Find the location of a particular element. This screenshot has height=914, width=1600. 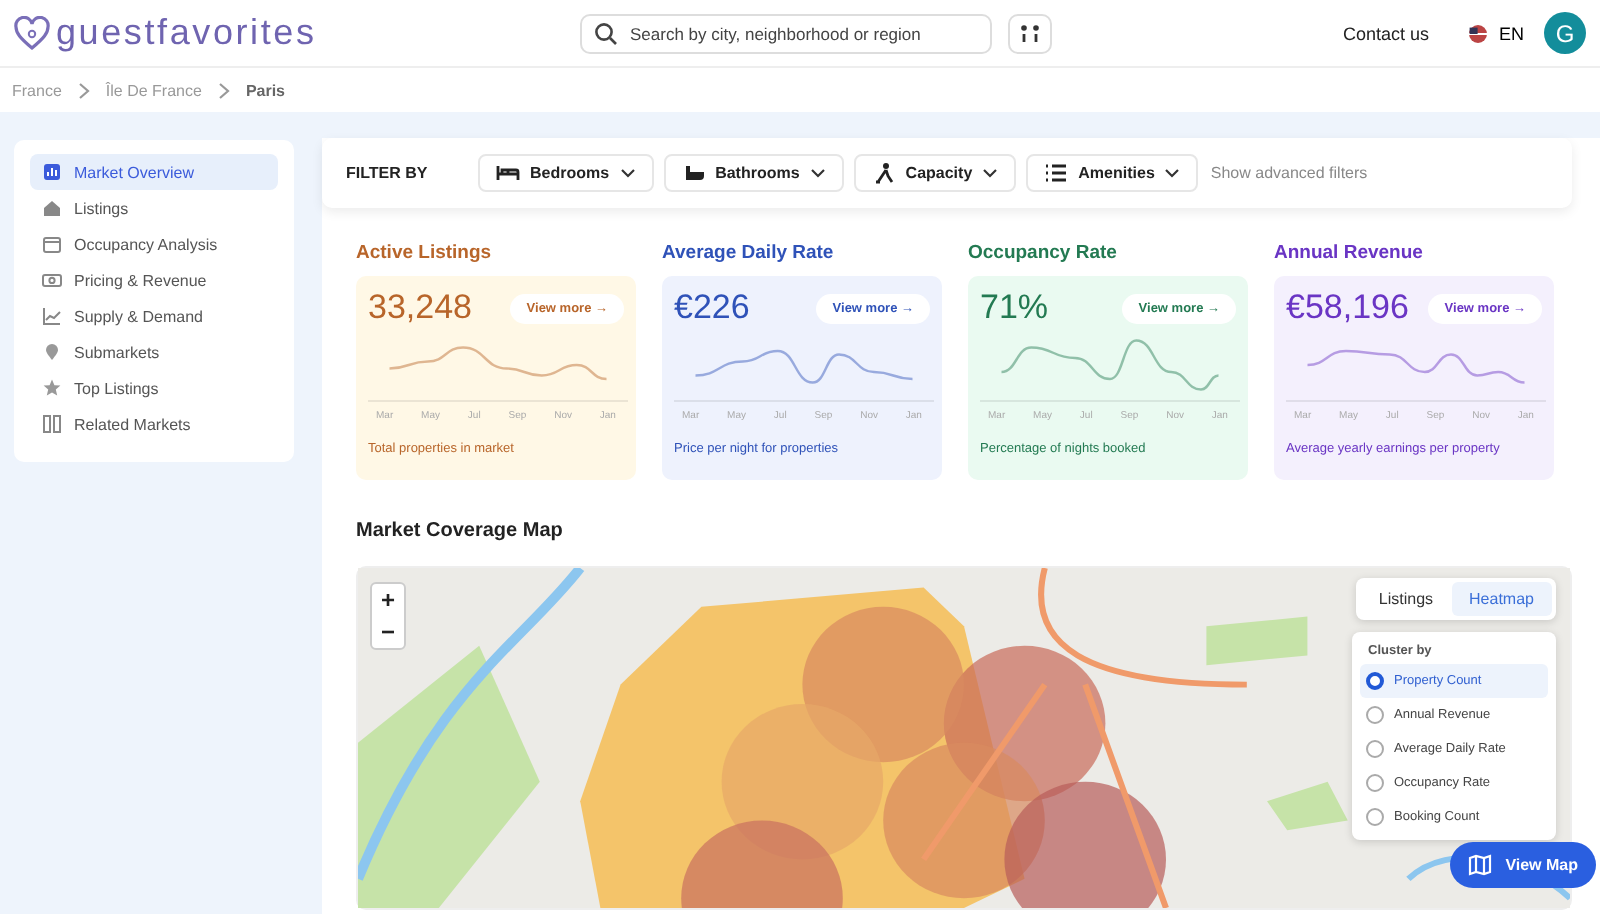

compare-icon is located at coordinates (52, 424).